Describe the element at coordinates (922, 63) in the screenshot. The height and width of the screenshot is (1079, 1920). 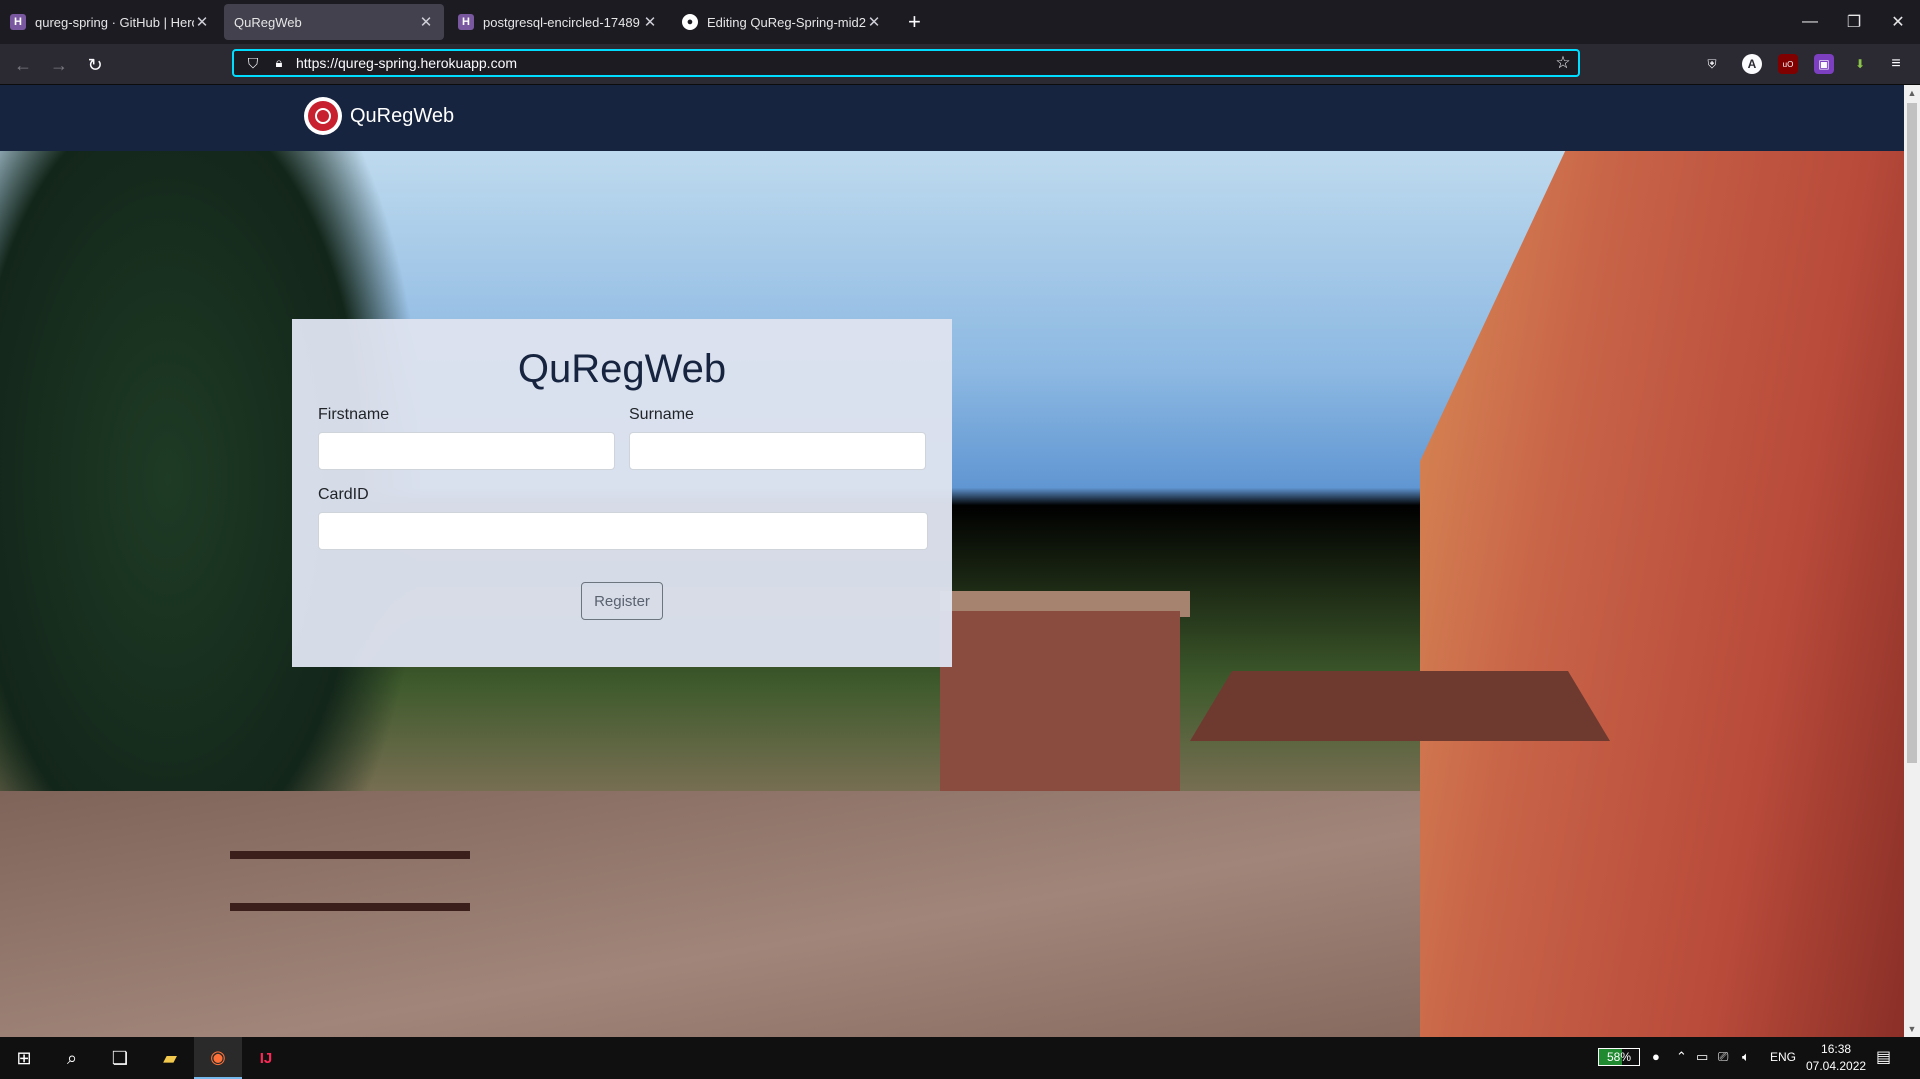
I see `url-text: https://qureg-spring.herokuapp.com` at that location.